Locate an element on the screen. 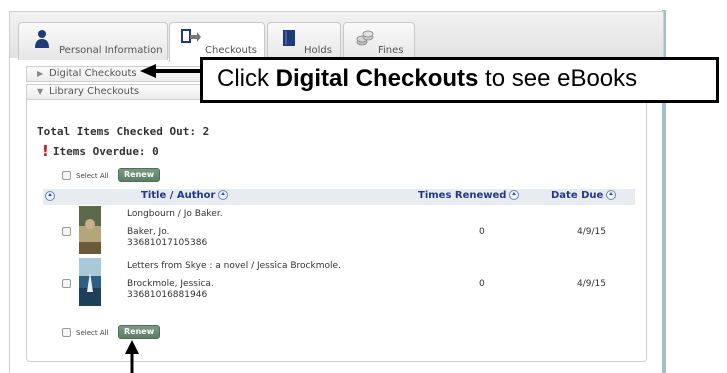  tab-label: Holds is located at coordinates (318, 50).